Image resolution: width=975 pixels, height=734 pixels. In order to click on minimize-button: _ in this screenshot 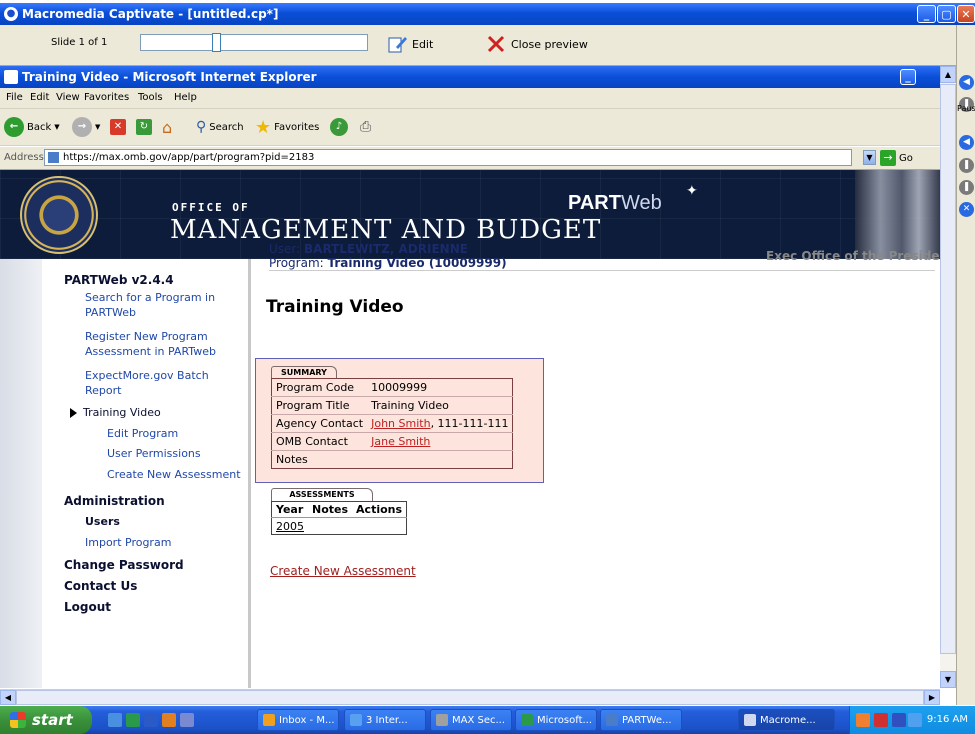, I will do `click(926, 14)`.